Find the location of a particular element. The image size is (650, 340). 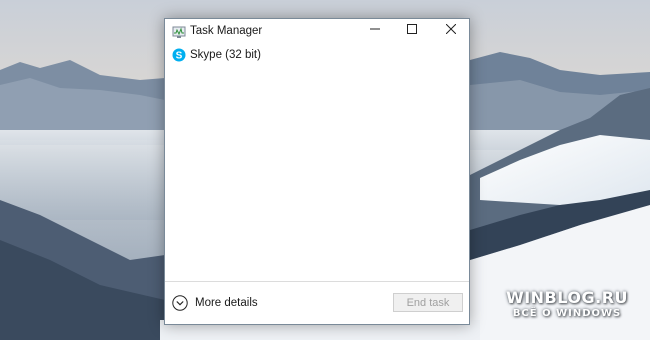

chevron-down-circle-icon is located at coordinates (180, 303).